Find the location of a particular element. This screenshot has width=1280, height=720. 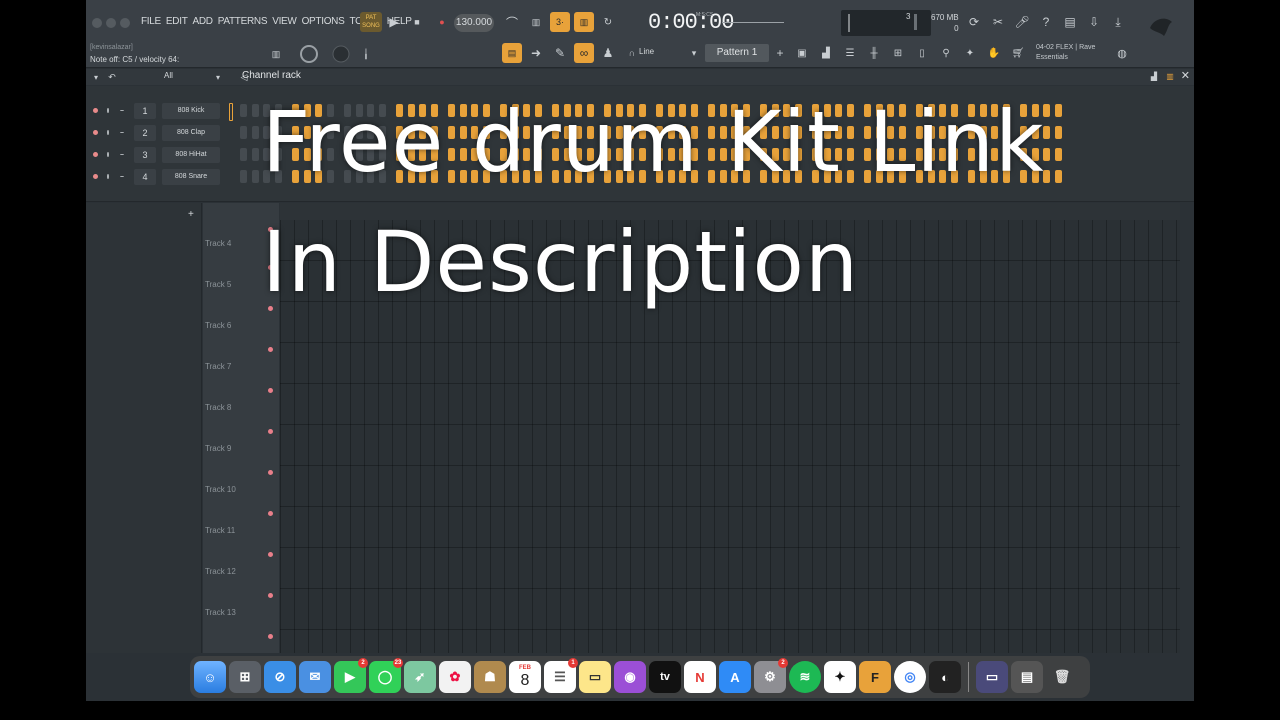

channel-name-hihat: 808 HiHat is located at coordinates (191, 155).